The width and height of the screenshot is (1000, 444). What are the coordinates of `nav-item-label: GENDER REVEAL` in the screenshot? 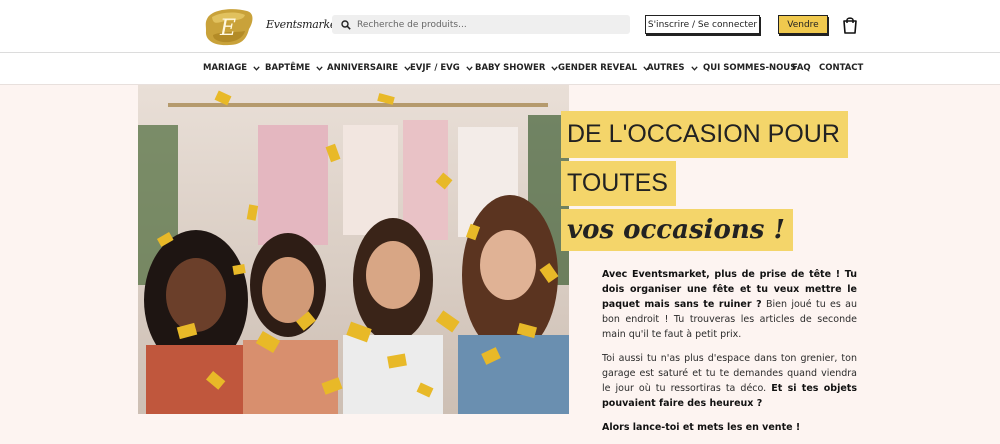 It's located at (597, 68).